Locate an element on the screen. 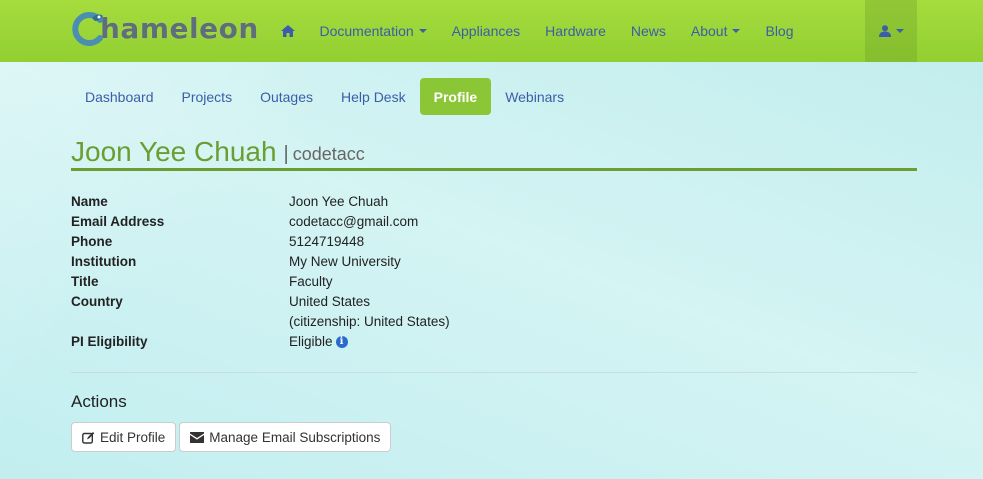 This screenshot has width=983, height=479. info-row-title: Title Faculty is located at coordinates (260, 282).